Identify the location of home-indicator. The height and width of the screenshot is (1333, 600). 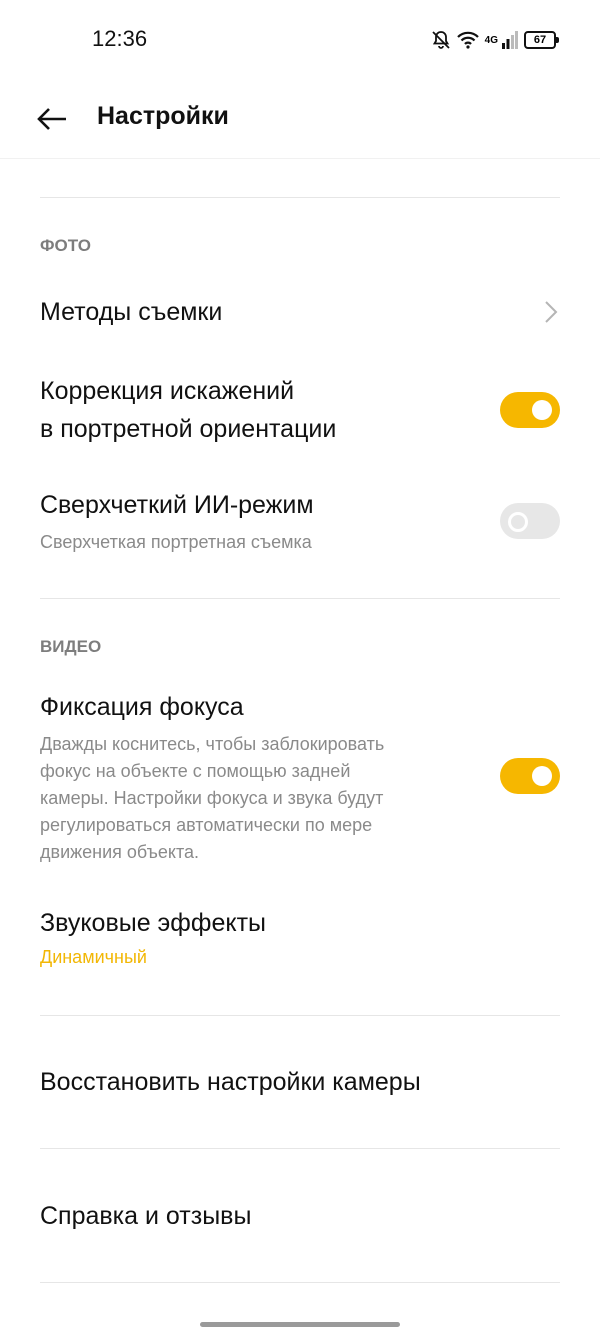
(300, 1324).